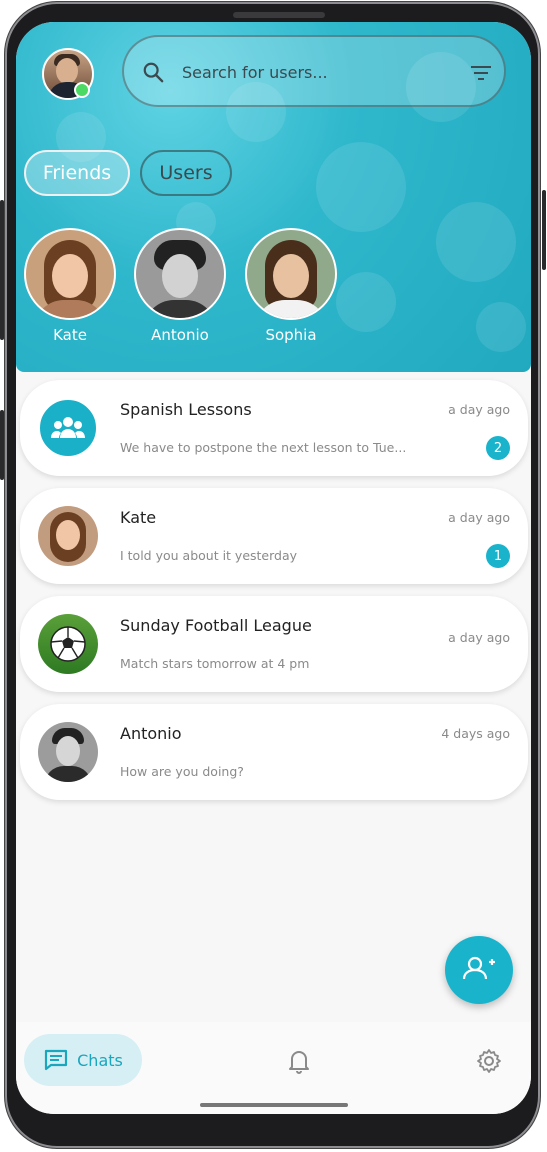 The height and width of the screenshot is (1152, 547). What do you see at coordinates (100, 1060) in the screenshot?
I see `nav-chats-label: Chats` at bounding box center [100, 1060].